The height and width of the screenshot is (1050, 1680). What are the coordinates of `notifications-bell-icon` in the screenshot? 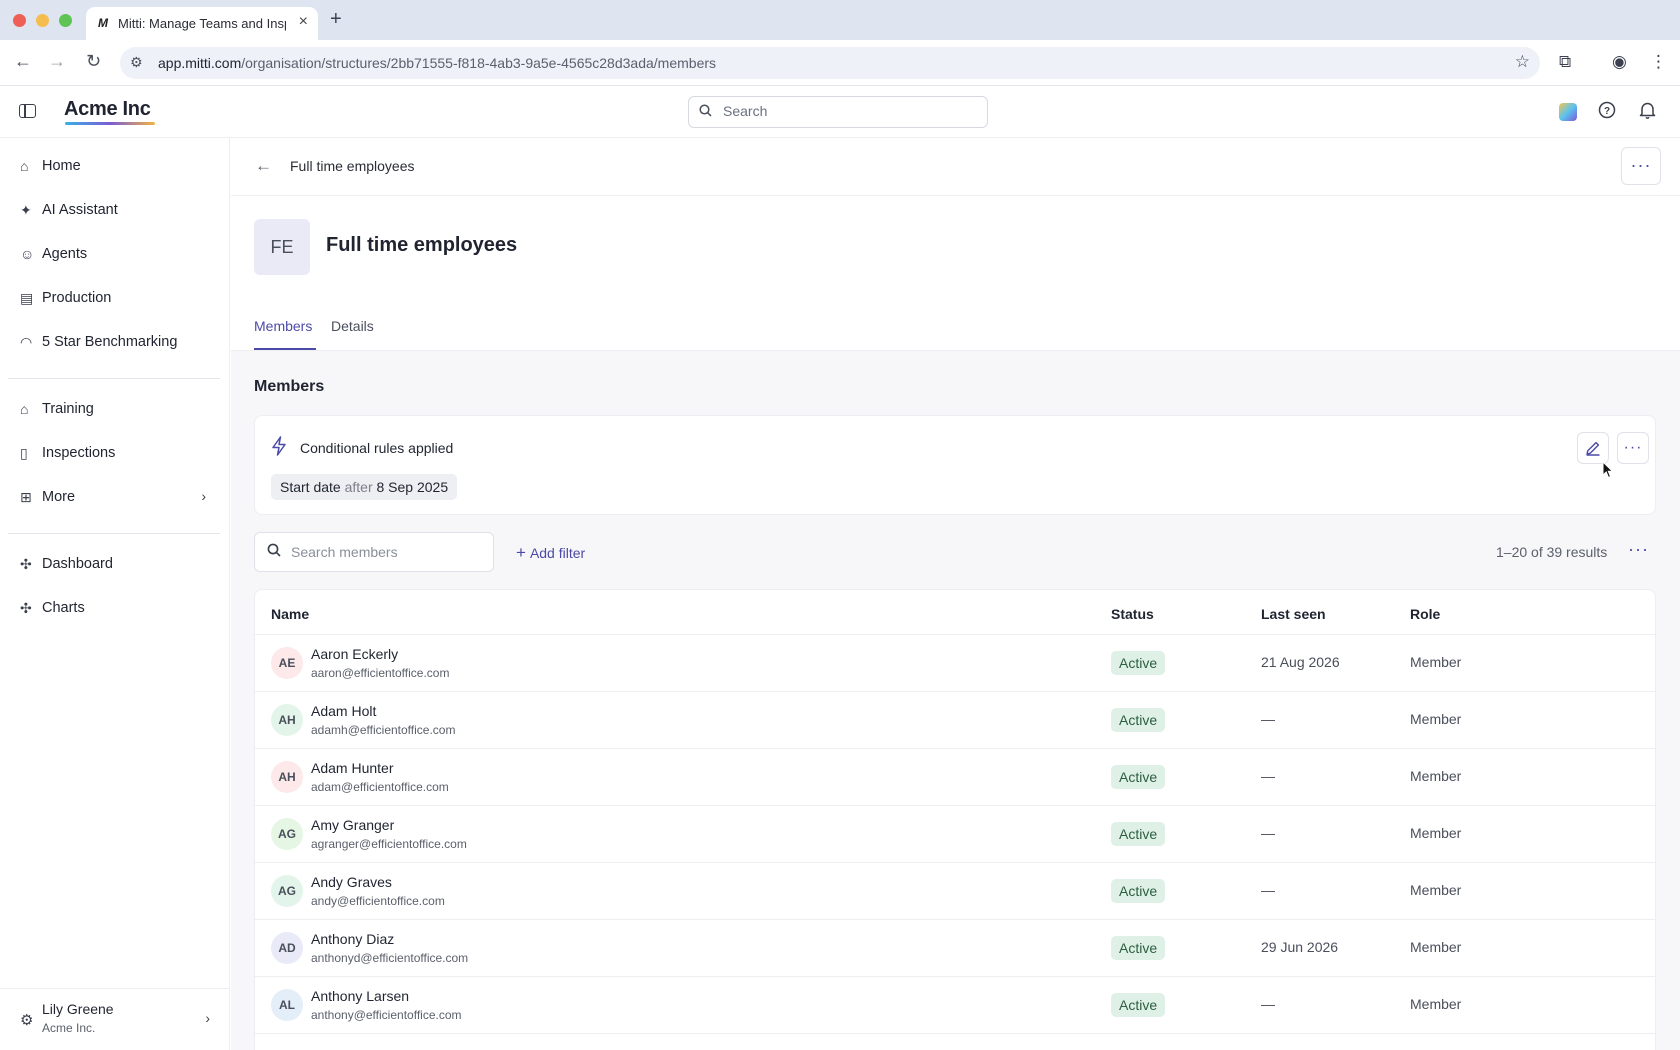 It's located at (1647, 112).